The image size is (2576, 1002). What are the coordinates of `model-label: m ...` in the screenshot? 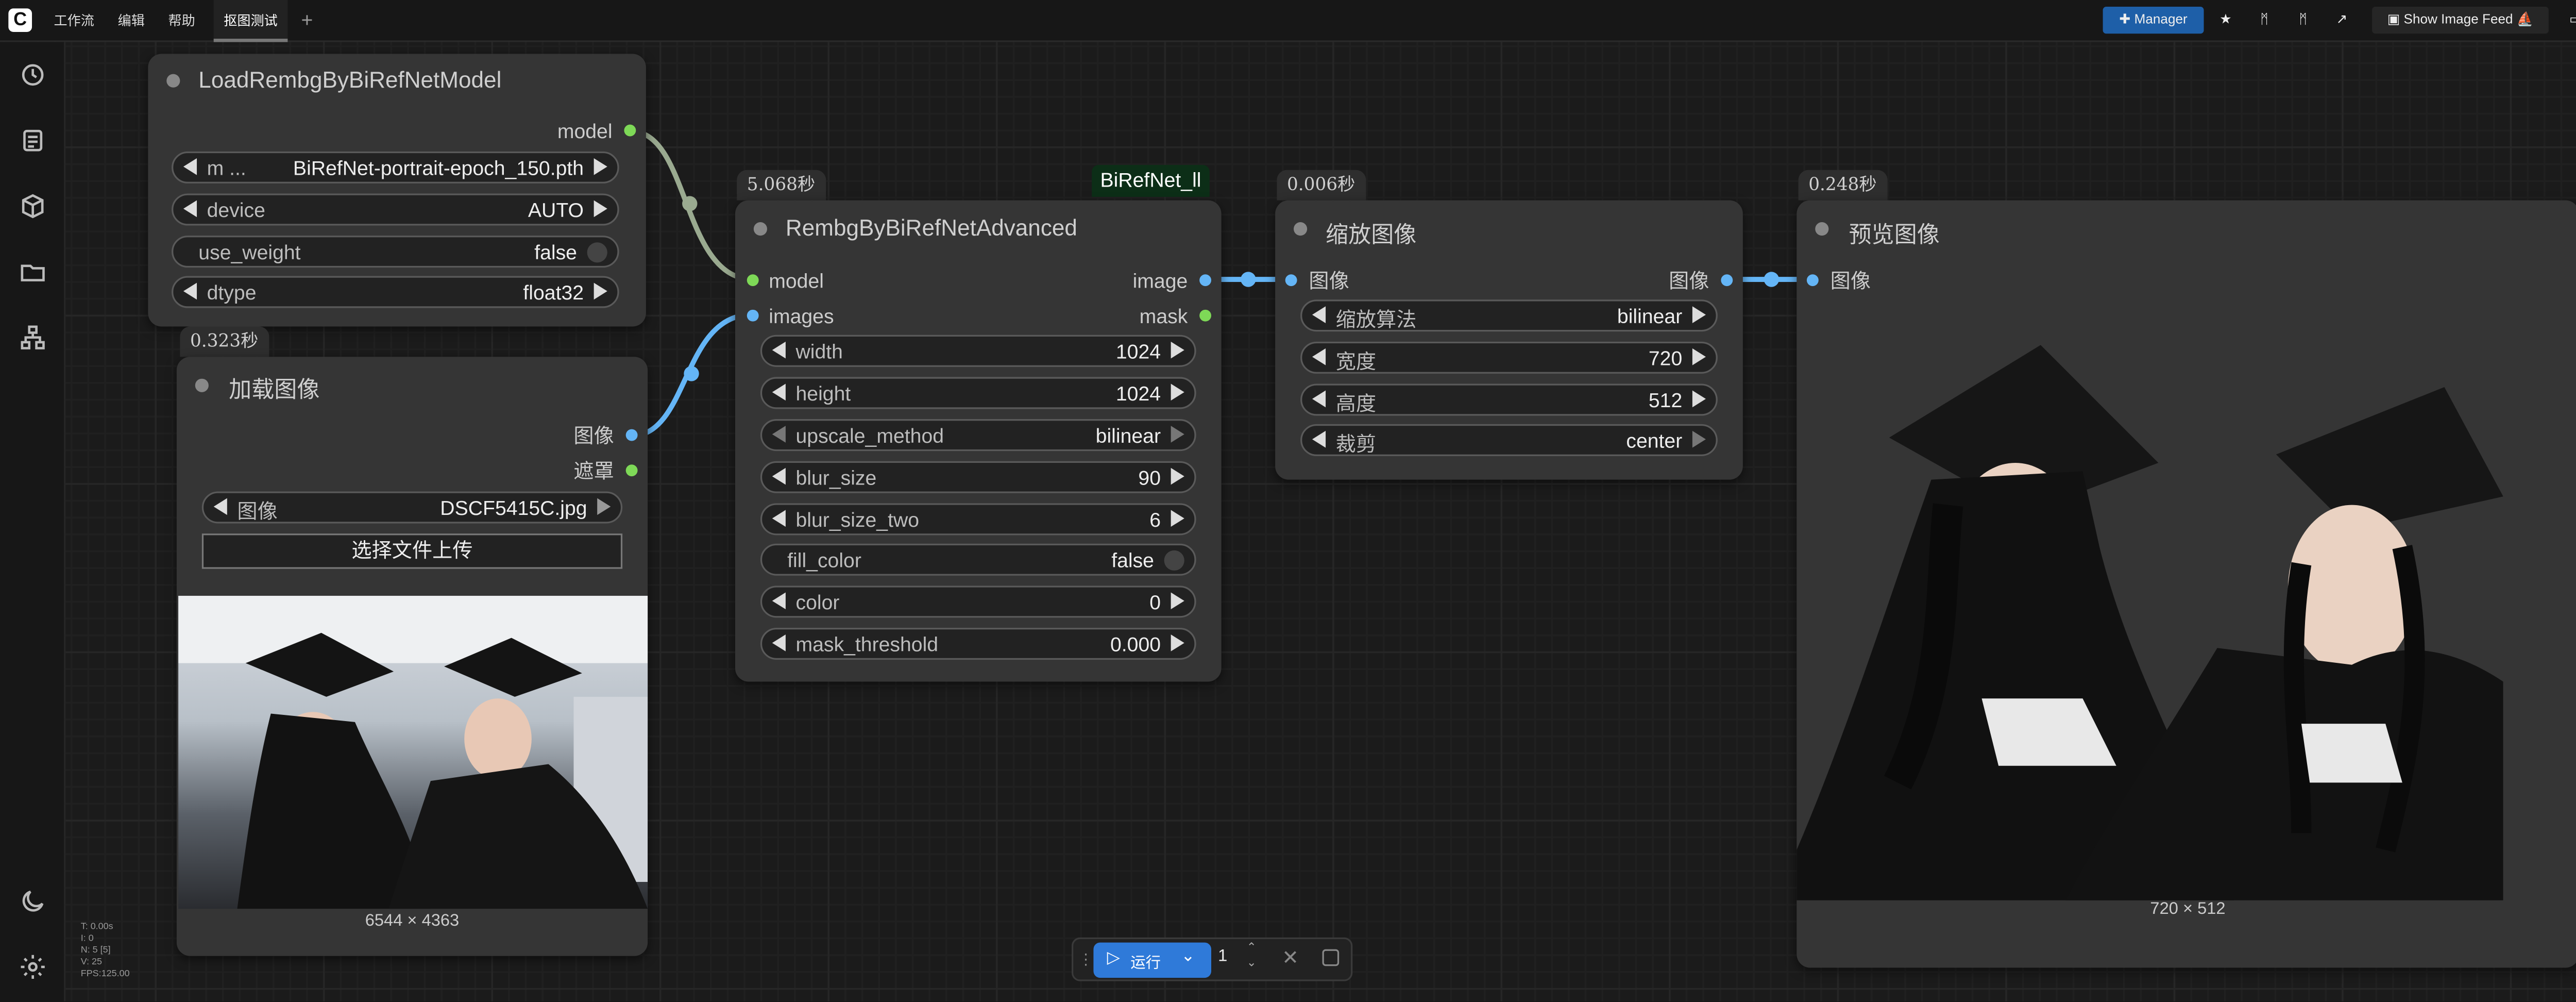 It's located at (226, 168).